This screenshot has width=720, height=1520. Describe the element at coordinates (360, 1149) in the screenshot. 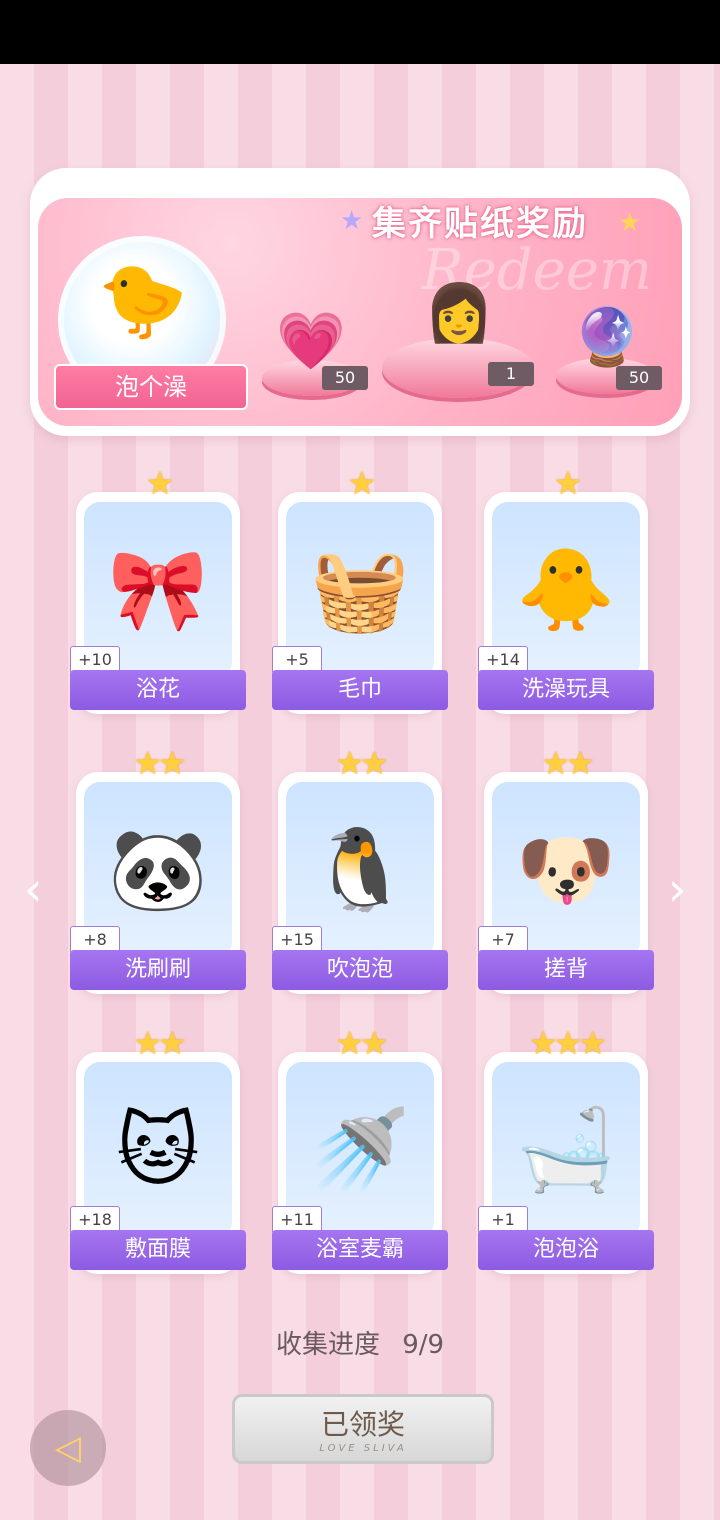

I see `sticker-card-shower-singer: ★★ 🚿 +11 浴室麦霸` at that location.